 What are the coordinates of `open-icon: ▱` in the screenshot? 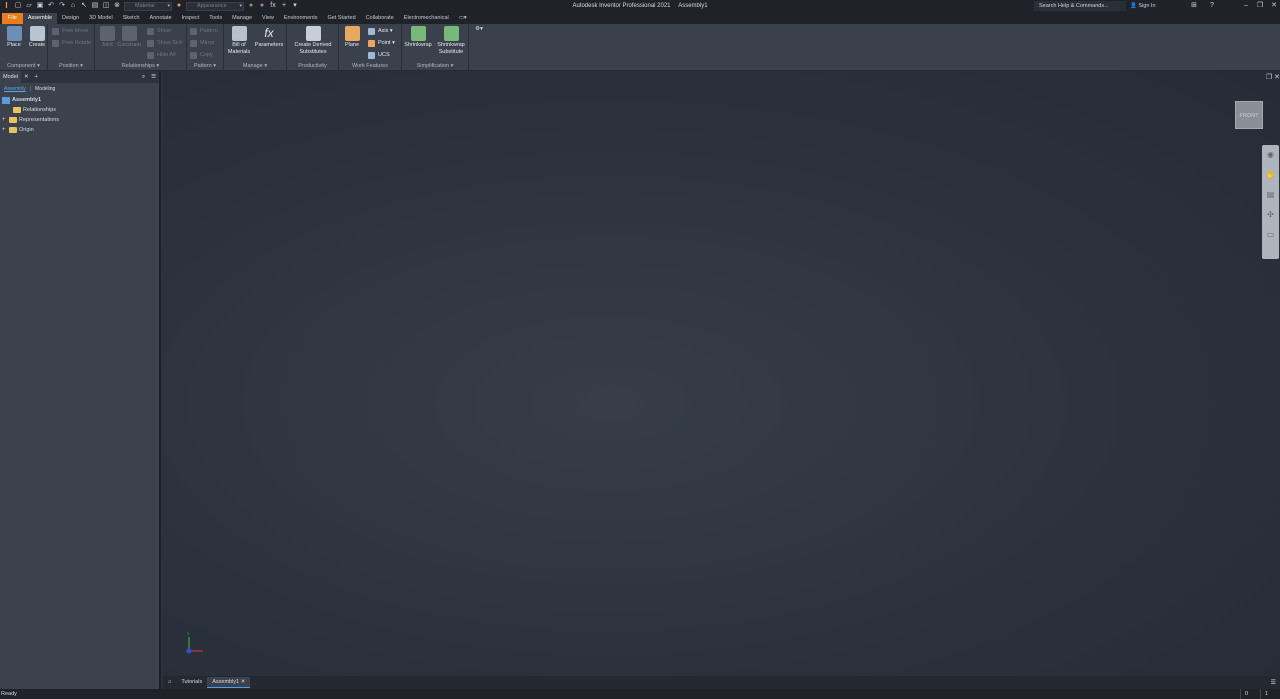 It's located at (29, 6).